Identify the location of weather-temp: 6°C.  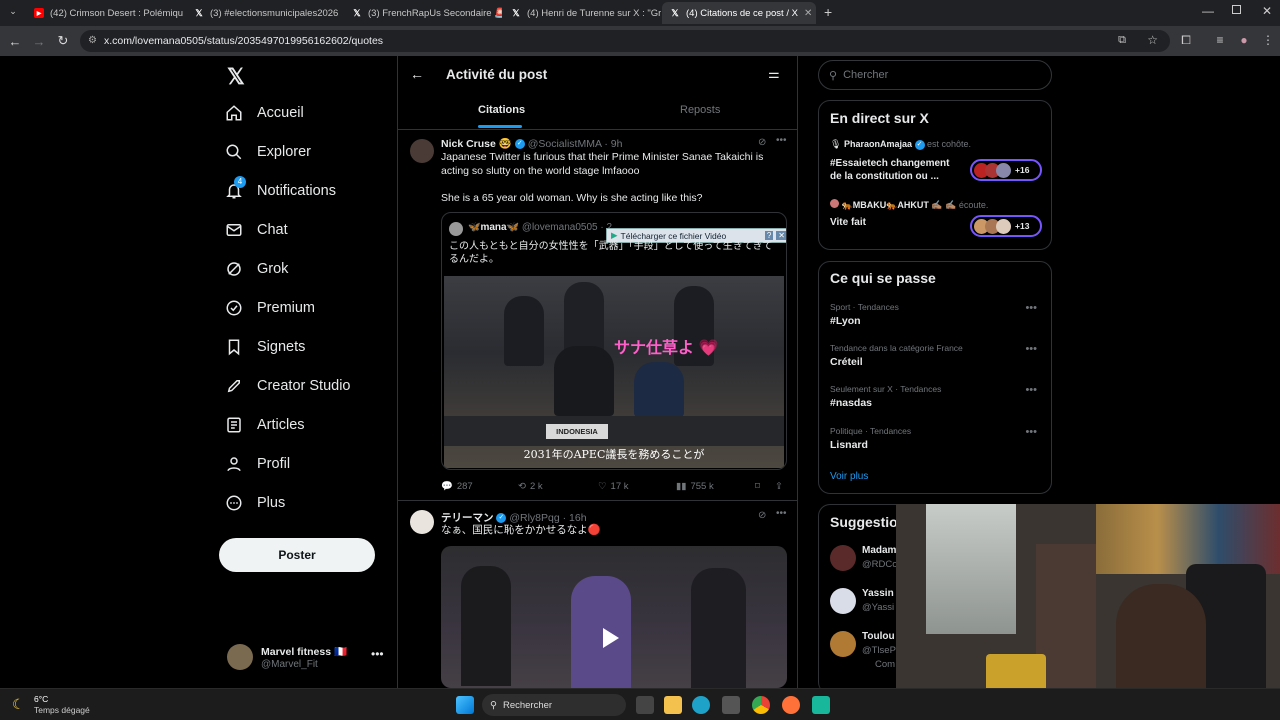
(41, 699).